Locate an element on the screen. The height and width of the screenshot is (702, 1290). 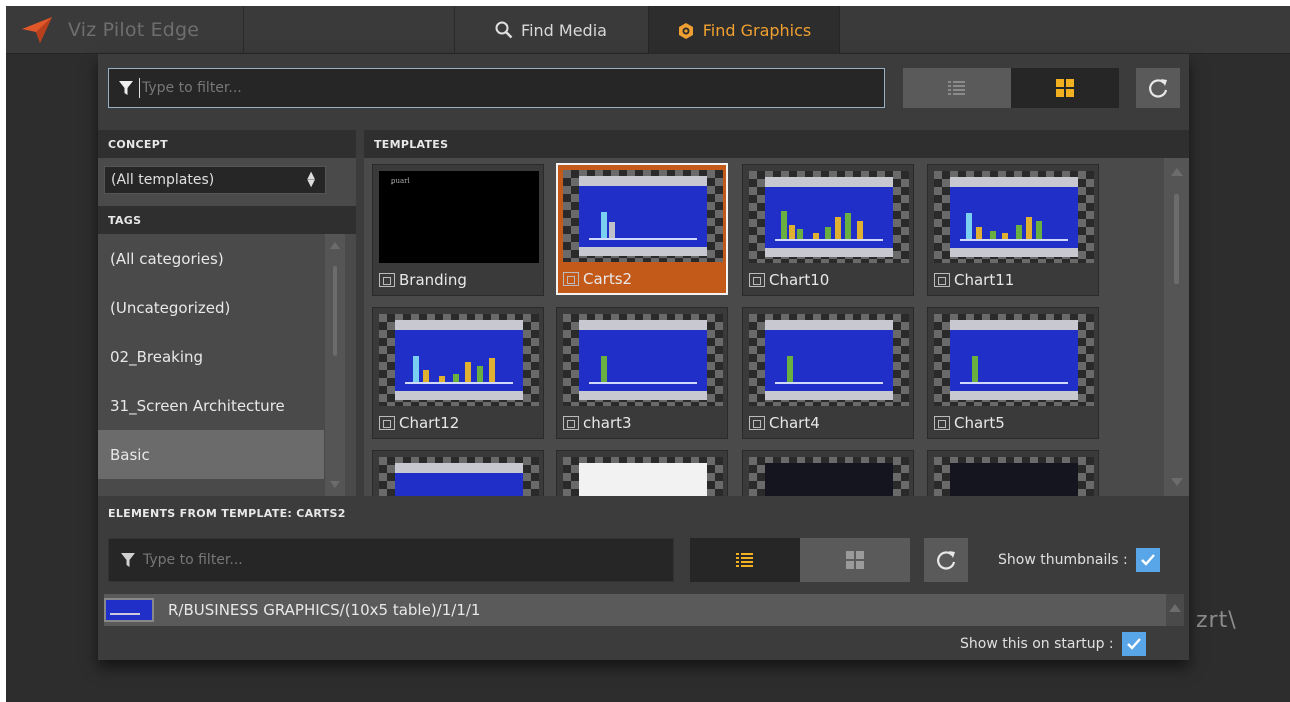
template-card: Chart10 is located at coordinates (828, 230).